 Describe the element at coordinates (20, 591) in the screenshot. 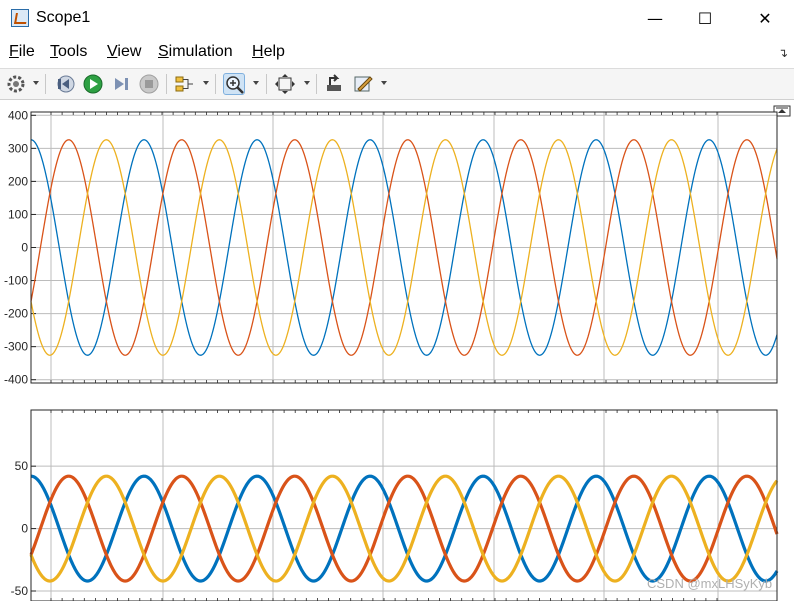

I see `y-tick-label: -50` at that location.